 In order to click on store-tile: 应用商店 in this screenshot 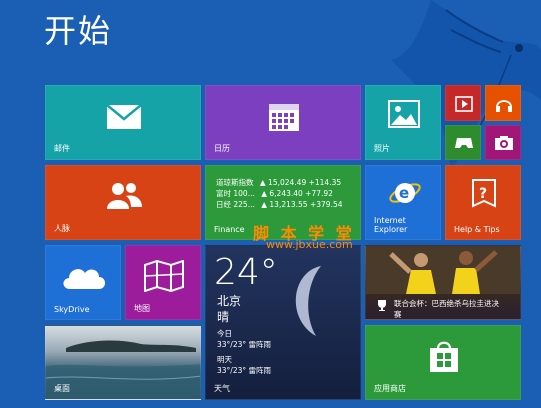, I will do `click(443, 362)`.